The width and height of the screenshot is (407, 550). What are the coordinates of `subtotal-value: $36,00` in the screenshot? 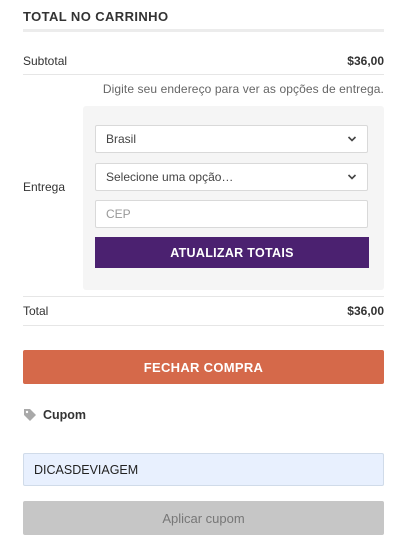 It's located at (365, 61).